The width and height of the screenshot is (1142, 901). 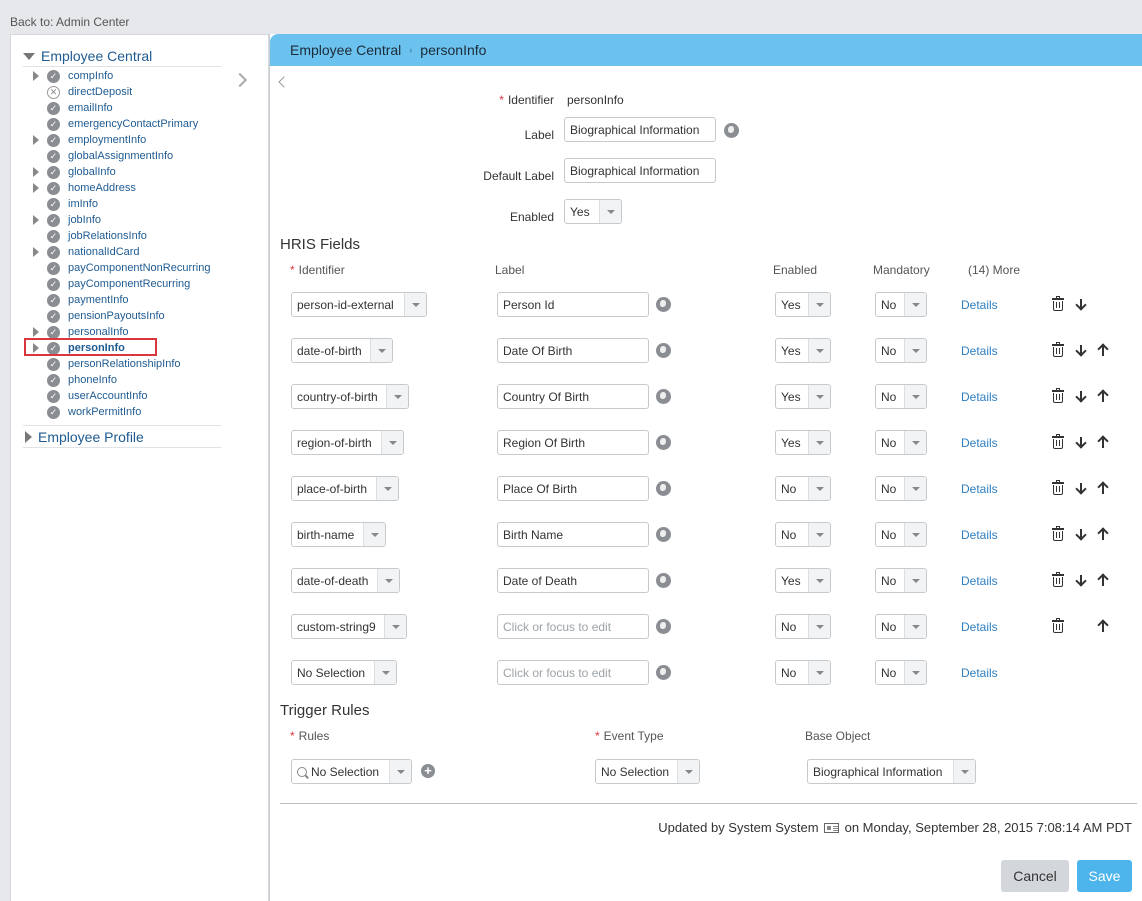 I want to click on add-rule-icon: +, so click(x=428, y=771).